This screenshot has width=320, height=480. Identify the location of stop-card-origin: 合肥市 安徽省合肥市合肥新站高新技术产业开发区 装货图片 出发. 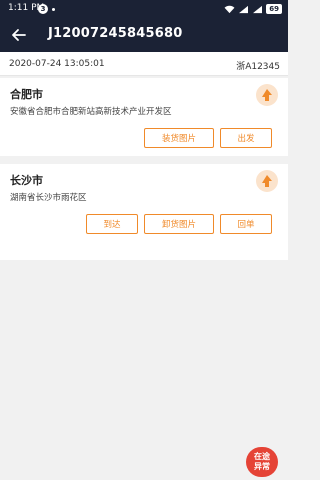
(144, 117).